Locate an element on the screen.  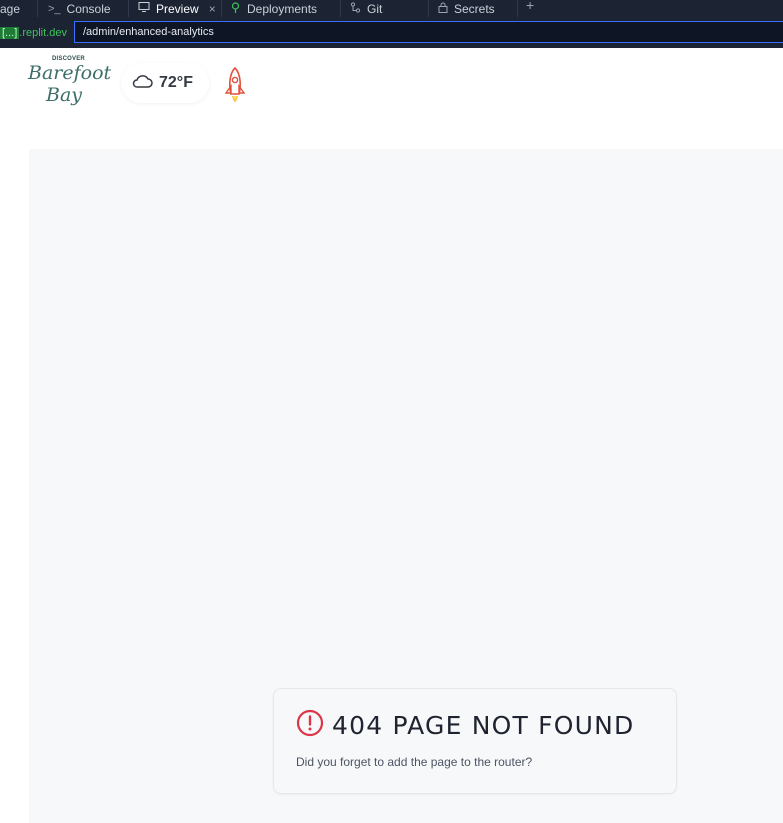
deploy-icon is located at coordinates (235, 8).